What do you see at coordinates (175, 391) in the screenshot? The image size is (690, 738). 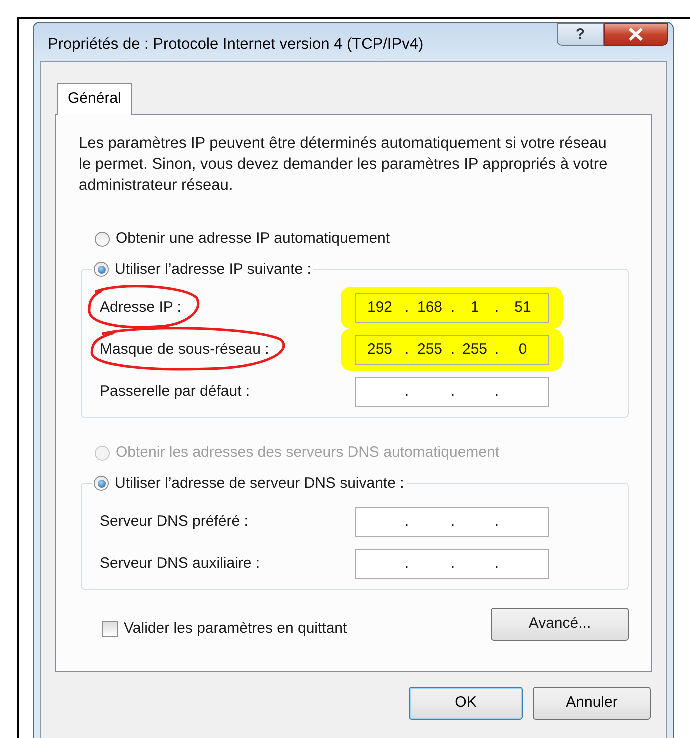 I see `field-label: Passerelle par défaut :` at bounding box center [175, 391].